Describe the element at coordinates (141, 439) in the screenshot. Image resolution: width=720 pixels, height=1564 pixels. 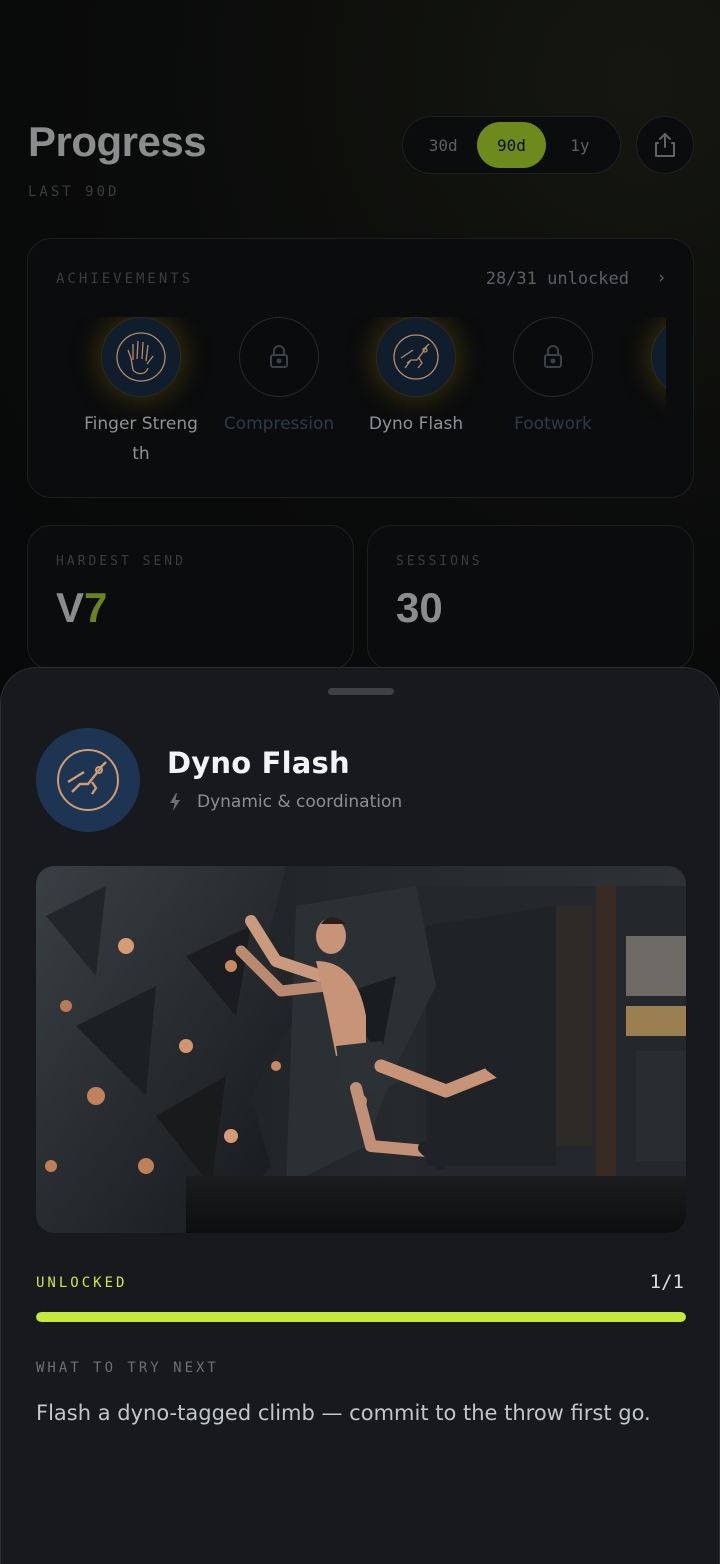
I see `achievement-name: Finger Strength` at that location.